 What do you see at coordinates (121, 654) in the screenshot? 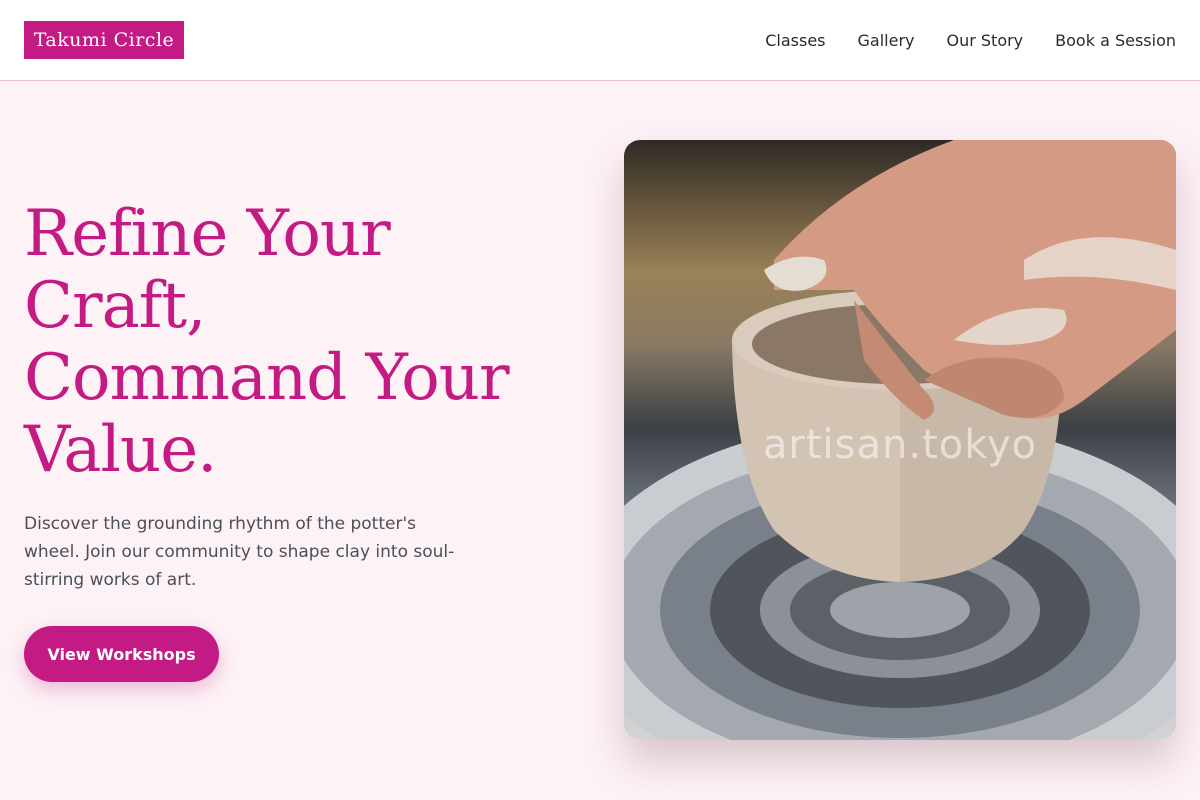
I see `view-workshops-button: View Workshops` at bounding box center [121, 654].